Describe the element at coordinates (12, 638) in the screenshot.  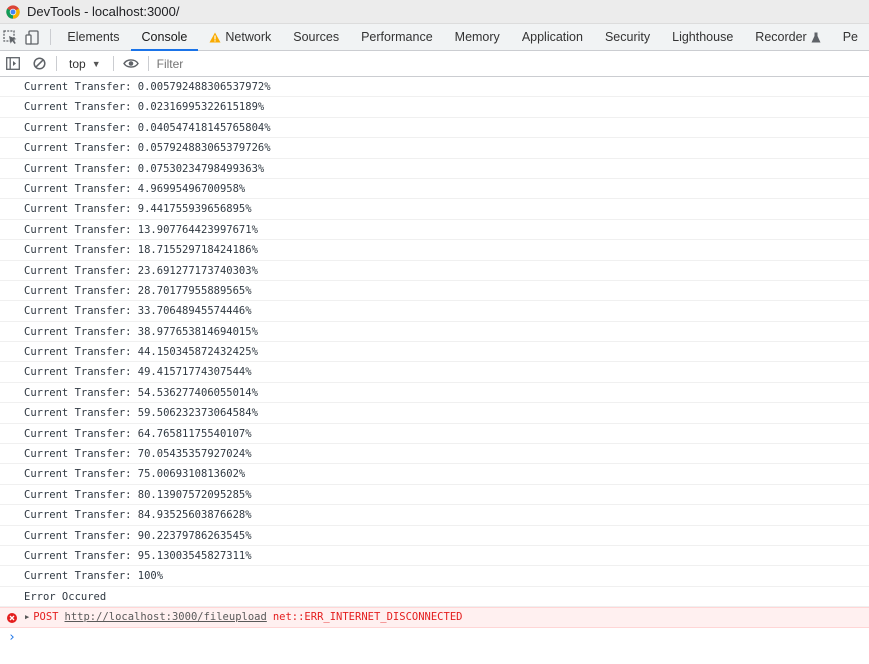
I see `console-prompt: ›` at that location.